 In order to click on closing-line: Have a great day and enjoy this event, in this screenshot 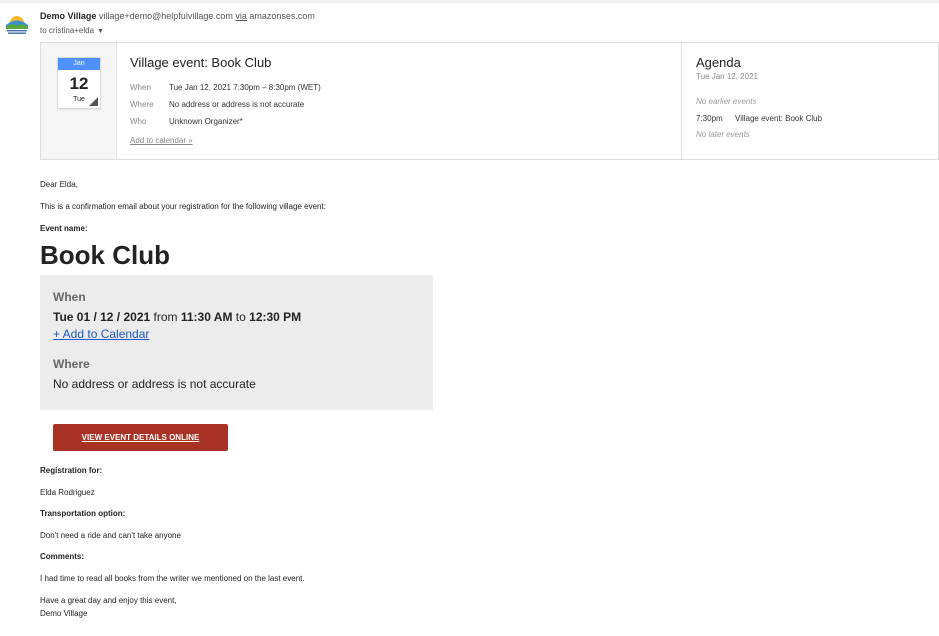, I will do `click(108, 600)`.